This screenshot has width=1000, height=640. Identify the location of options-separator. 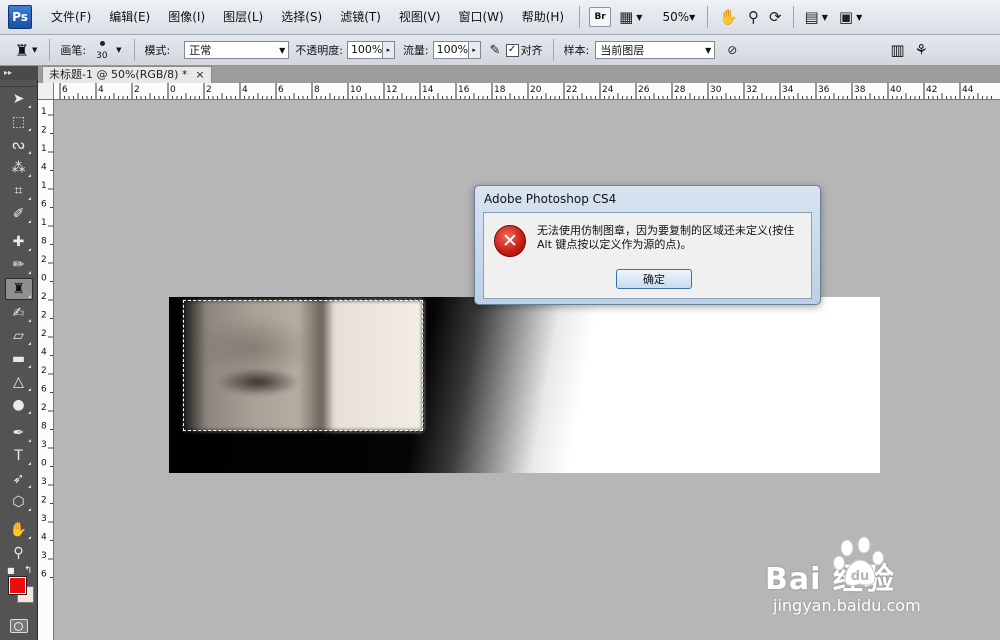
(553, 50).